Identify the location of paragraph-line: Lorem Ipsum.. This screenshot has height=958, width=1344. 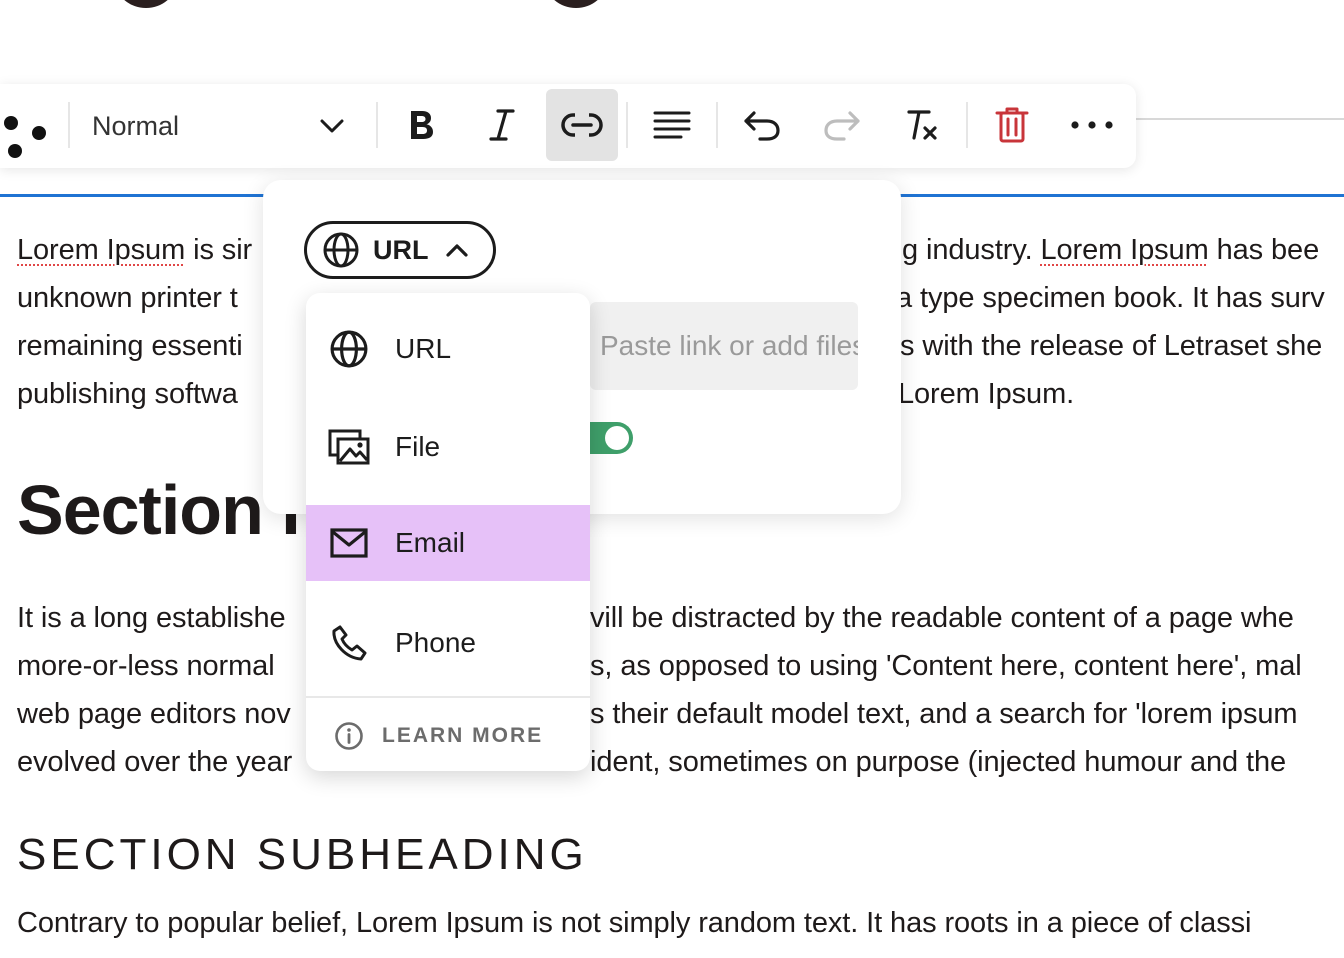
(986, 394).